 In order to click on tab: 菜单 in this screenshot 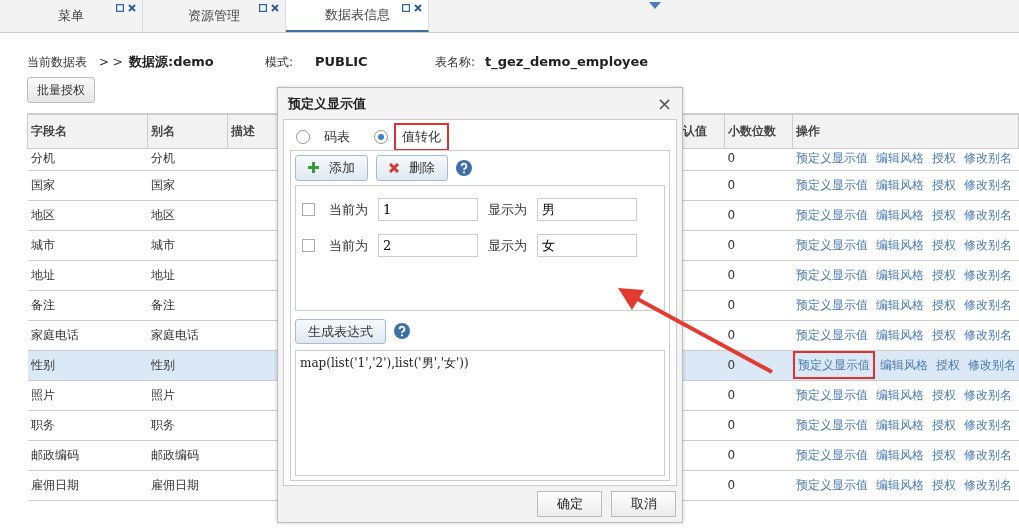, I will do `click(71, 16)`.